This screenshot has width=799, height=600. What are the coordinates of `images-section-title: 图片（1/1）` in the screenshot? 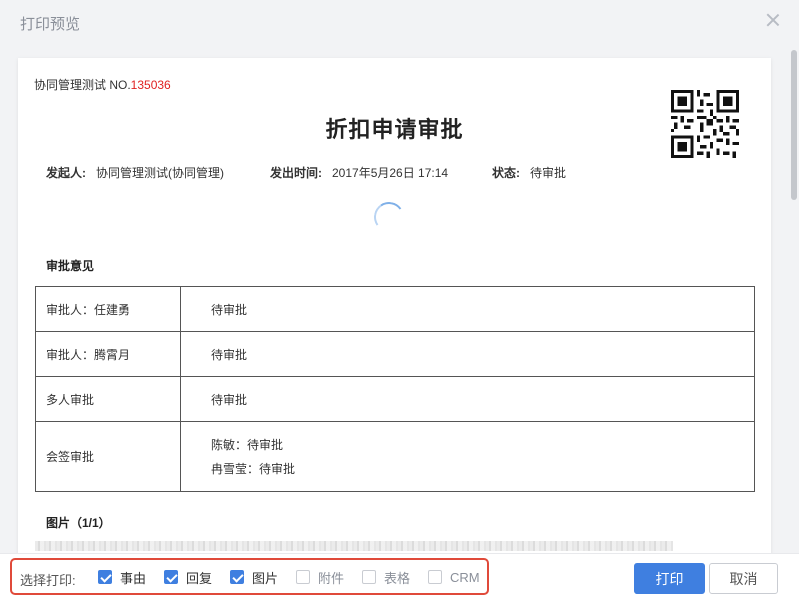 It's located at (78, 523).